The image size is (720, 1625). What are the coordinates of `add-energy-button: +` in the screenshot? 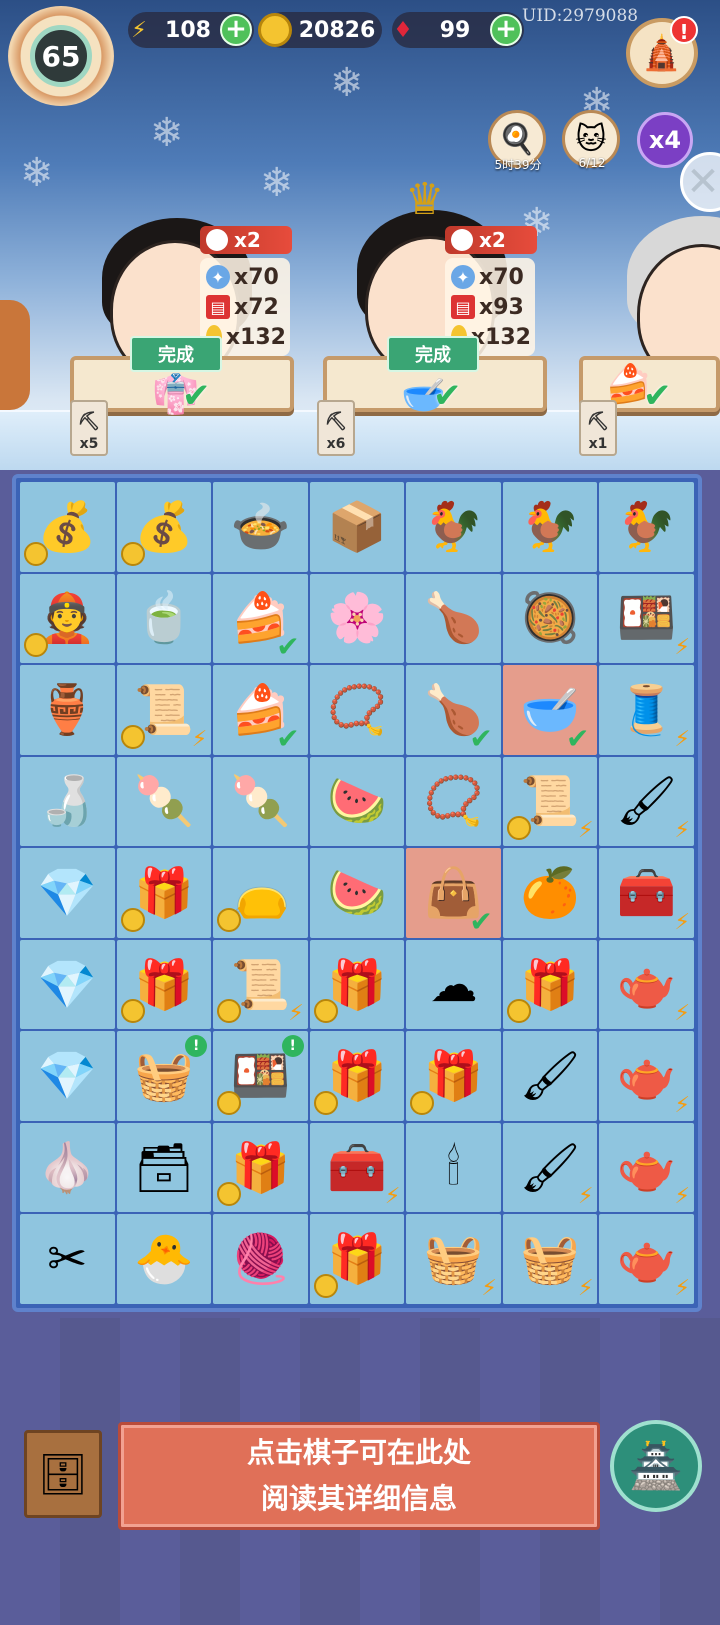 It's located at (236, 30).